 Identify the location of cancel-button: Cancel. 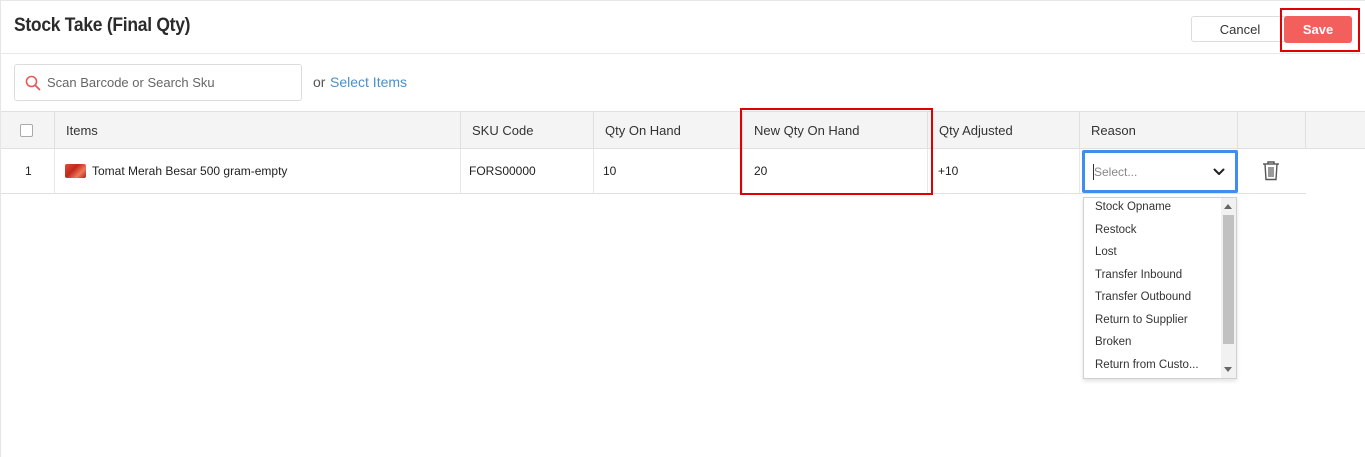
(1240, 29).